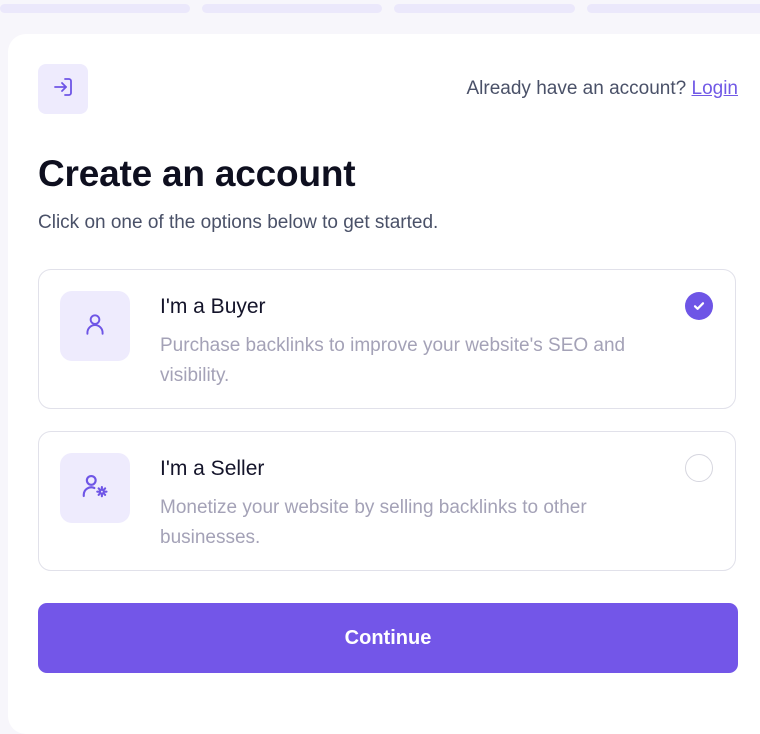 The height and width of the screenshot is (734, 760). I want to click on check-circle-icon, so click(699, 306).